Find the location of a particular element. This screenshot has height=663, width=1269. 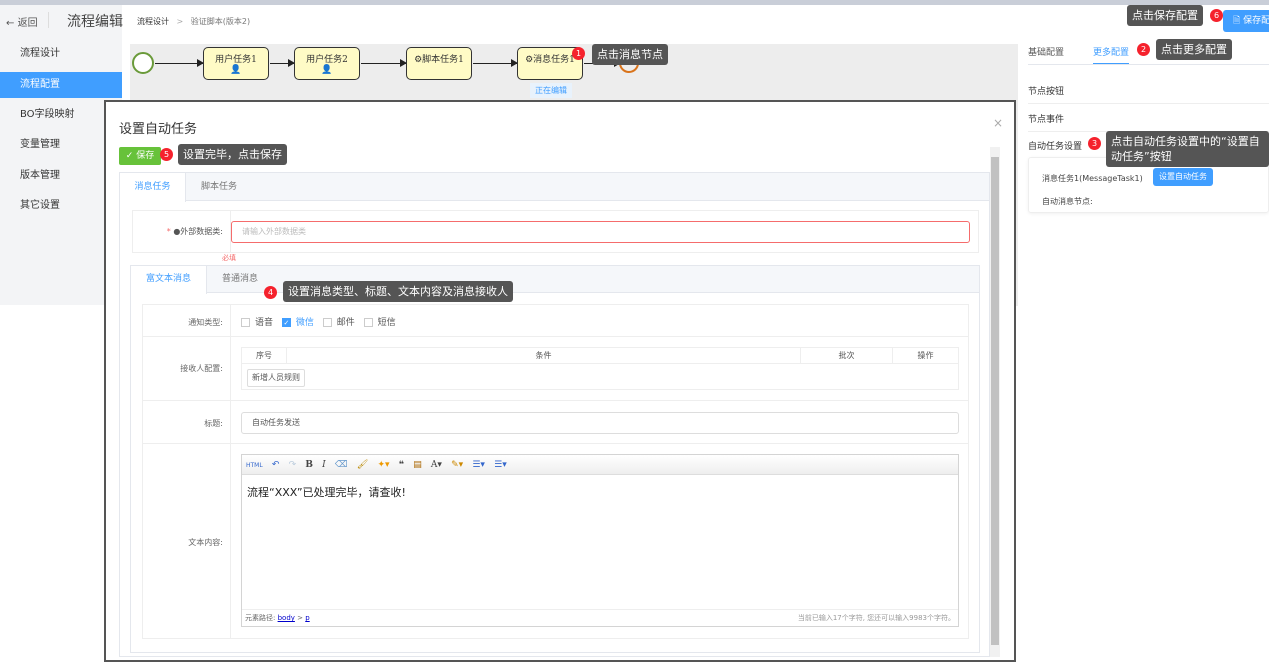

breadcrumb-current: 验证脚本(版本2) is located at coordinates (220, 21).